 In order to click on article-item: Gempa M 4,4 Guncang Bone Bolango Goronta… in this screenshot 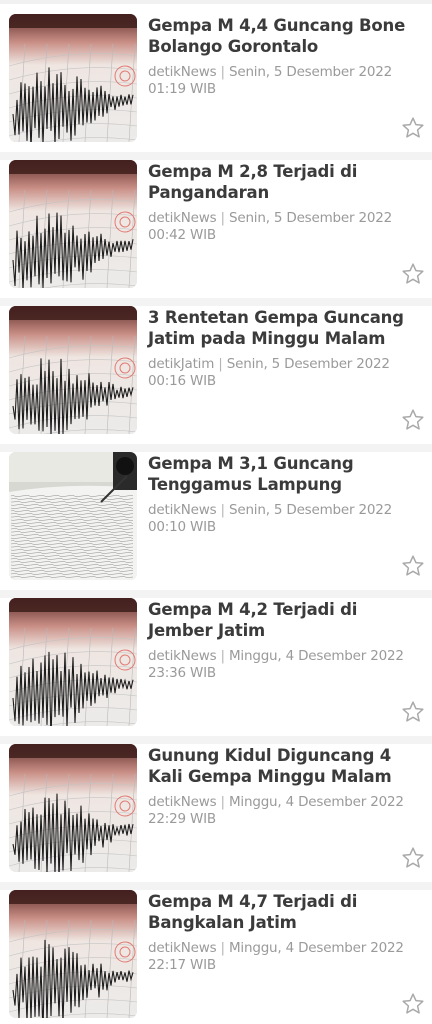, I will do `click(216, 87)`.